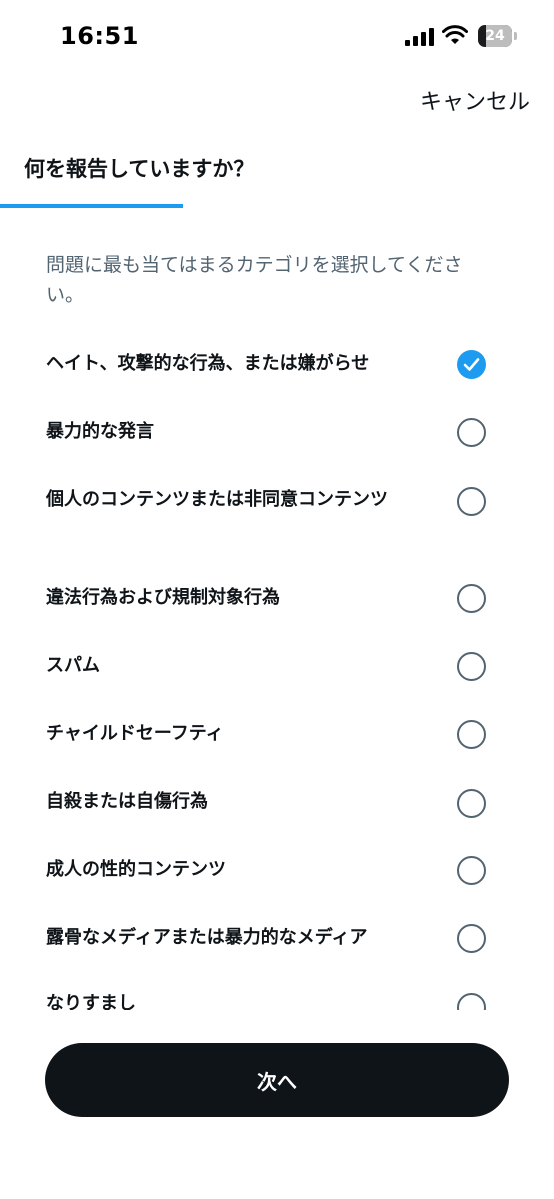  Describe the element at coordinates (127, 801) in the screenshot. I see `category-option-label: 自殺または自傷行為` at that location.